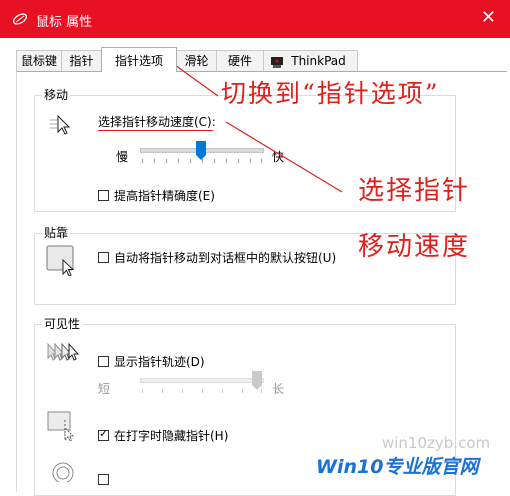  What do you see at coordinates (350, 467) in the screenshot?
I see `watermark-brand-win10: Win10` at bounding box center [350, 467].